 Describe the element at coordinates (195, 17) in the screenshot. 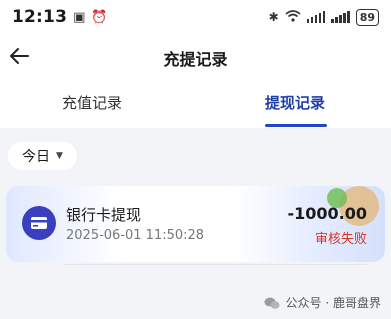

I see `status-bar: 12:13 ▣ ⏰ ✱ 89` at that location.